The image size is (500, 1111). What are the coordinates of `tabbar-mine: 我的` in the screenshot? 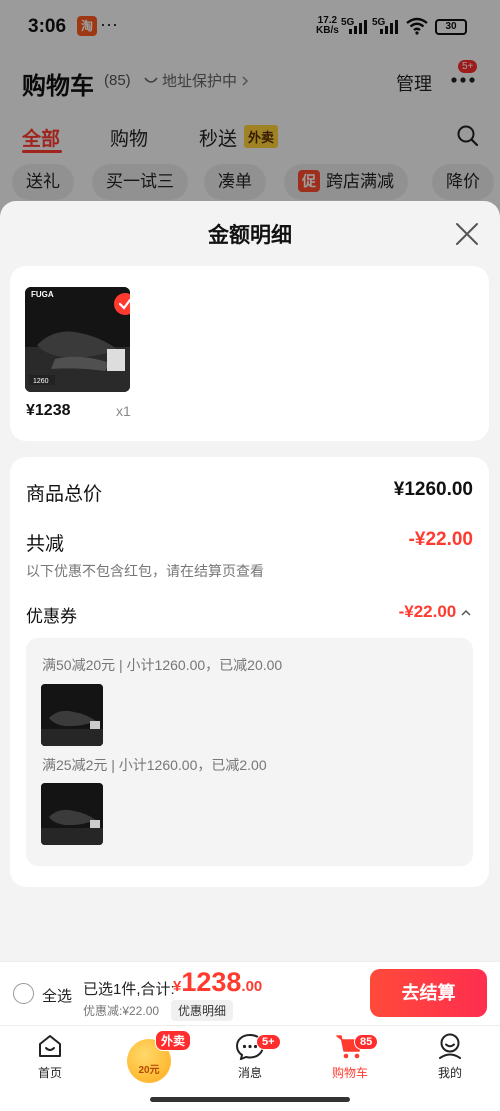 It's located at (450, 1056).